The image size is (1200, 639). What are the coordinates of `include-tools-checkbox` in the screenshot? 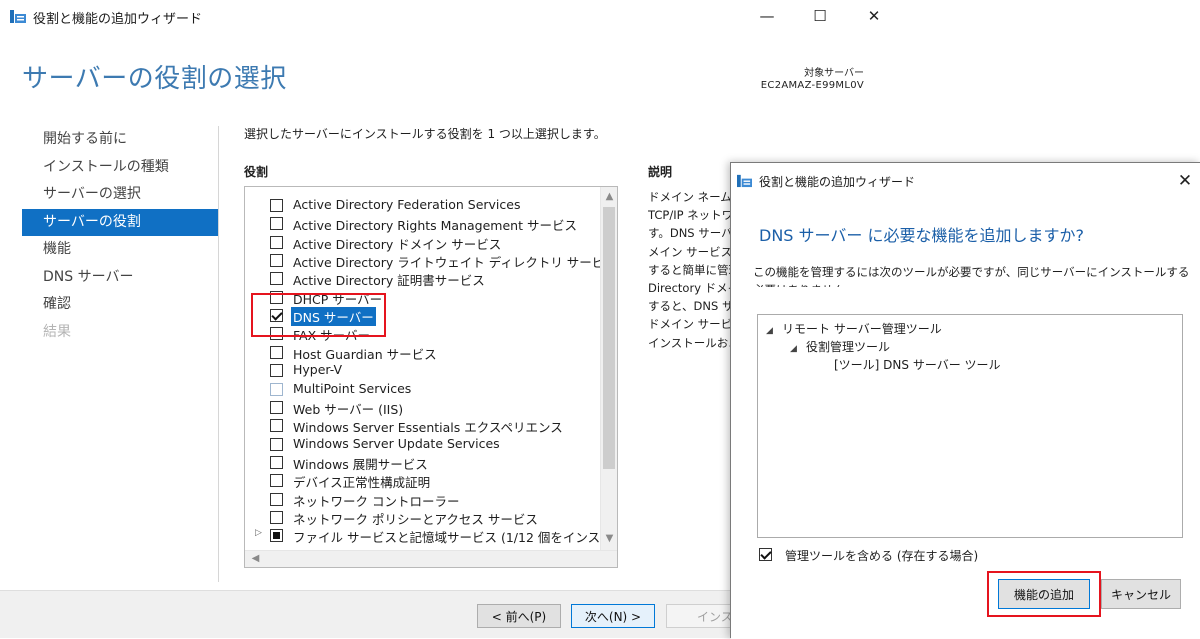 It's located at (765, 554).